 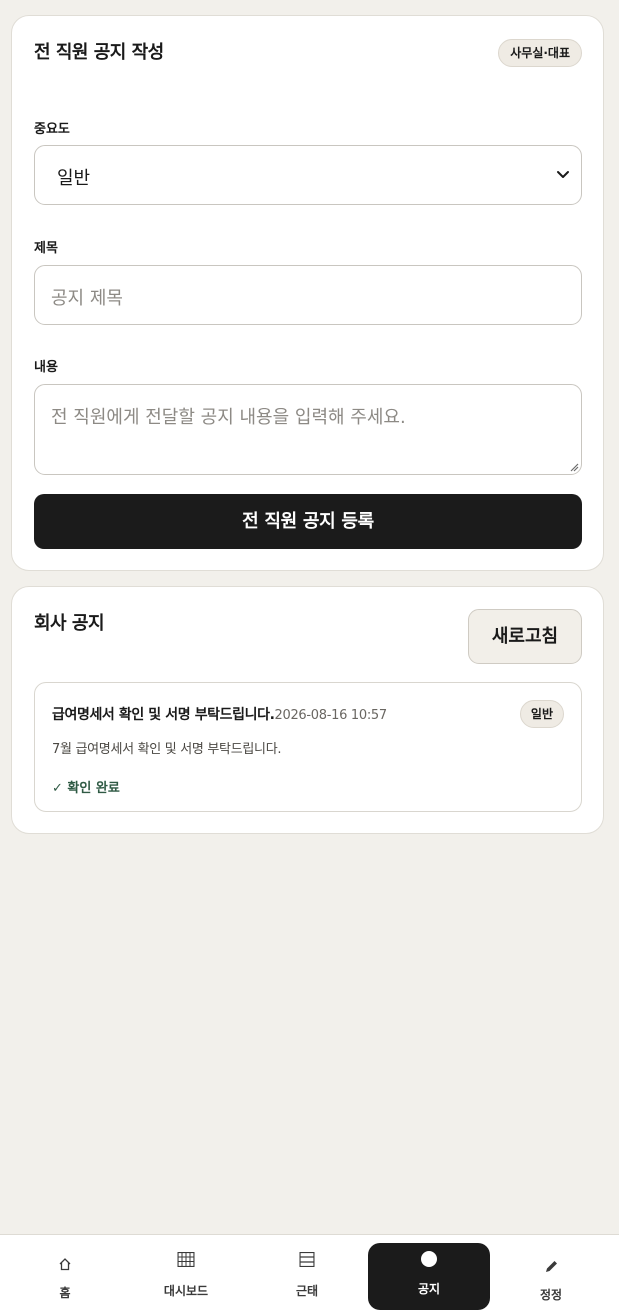 I want to click on notice-title-line: 급여명세서 확인 및 서명 부탁드립니다.2026-08-16 10:57, so click(x=219, y=714).